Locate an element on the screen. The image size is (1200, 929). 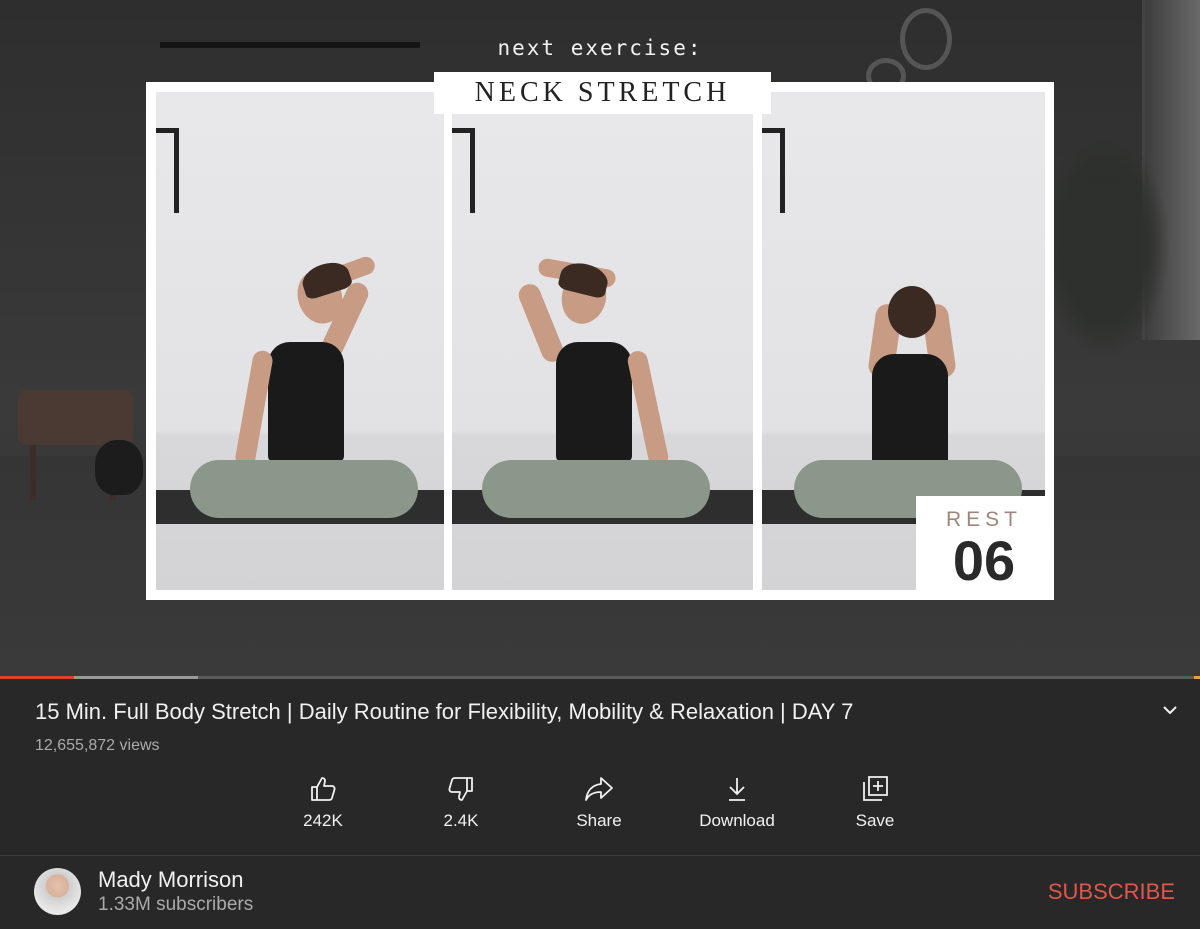
subscribe-button: SUBSCRIBE is located at coordinates (1111, 892).